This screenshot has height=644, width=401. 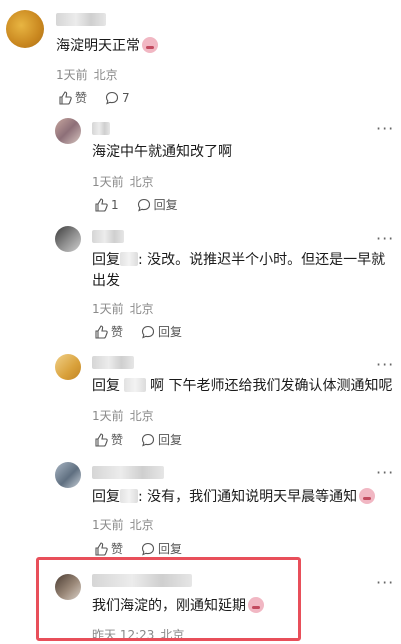 I want to click on reply-button: 7, so click(x=117, y=98).